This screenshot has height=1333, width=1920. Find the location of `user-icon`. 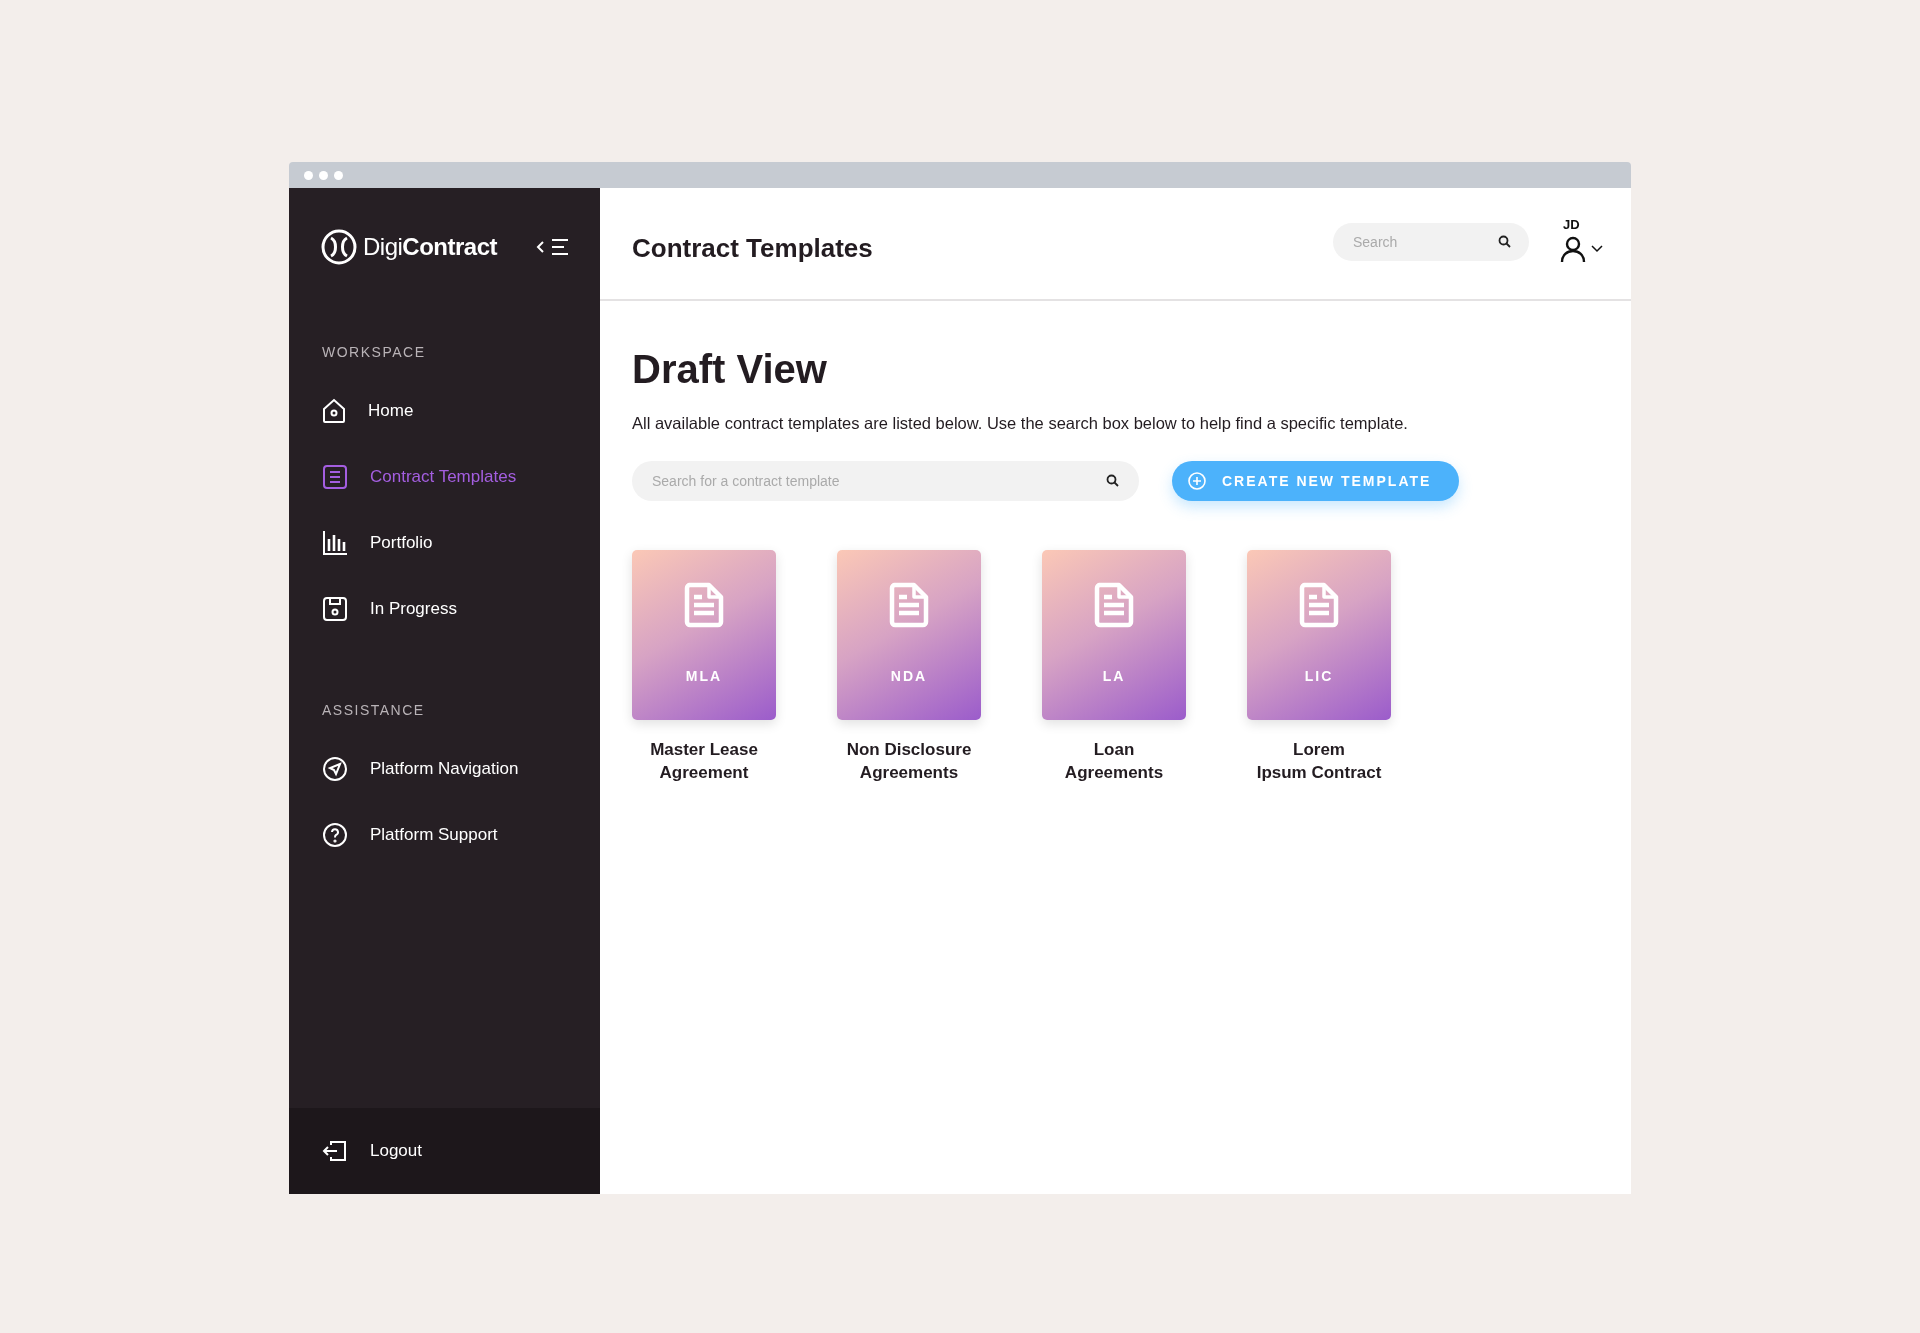

user-icon is located at coordinates (1573, 248).